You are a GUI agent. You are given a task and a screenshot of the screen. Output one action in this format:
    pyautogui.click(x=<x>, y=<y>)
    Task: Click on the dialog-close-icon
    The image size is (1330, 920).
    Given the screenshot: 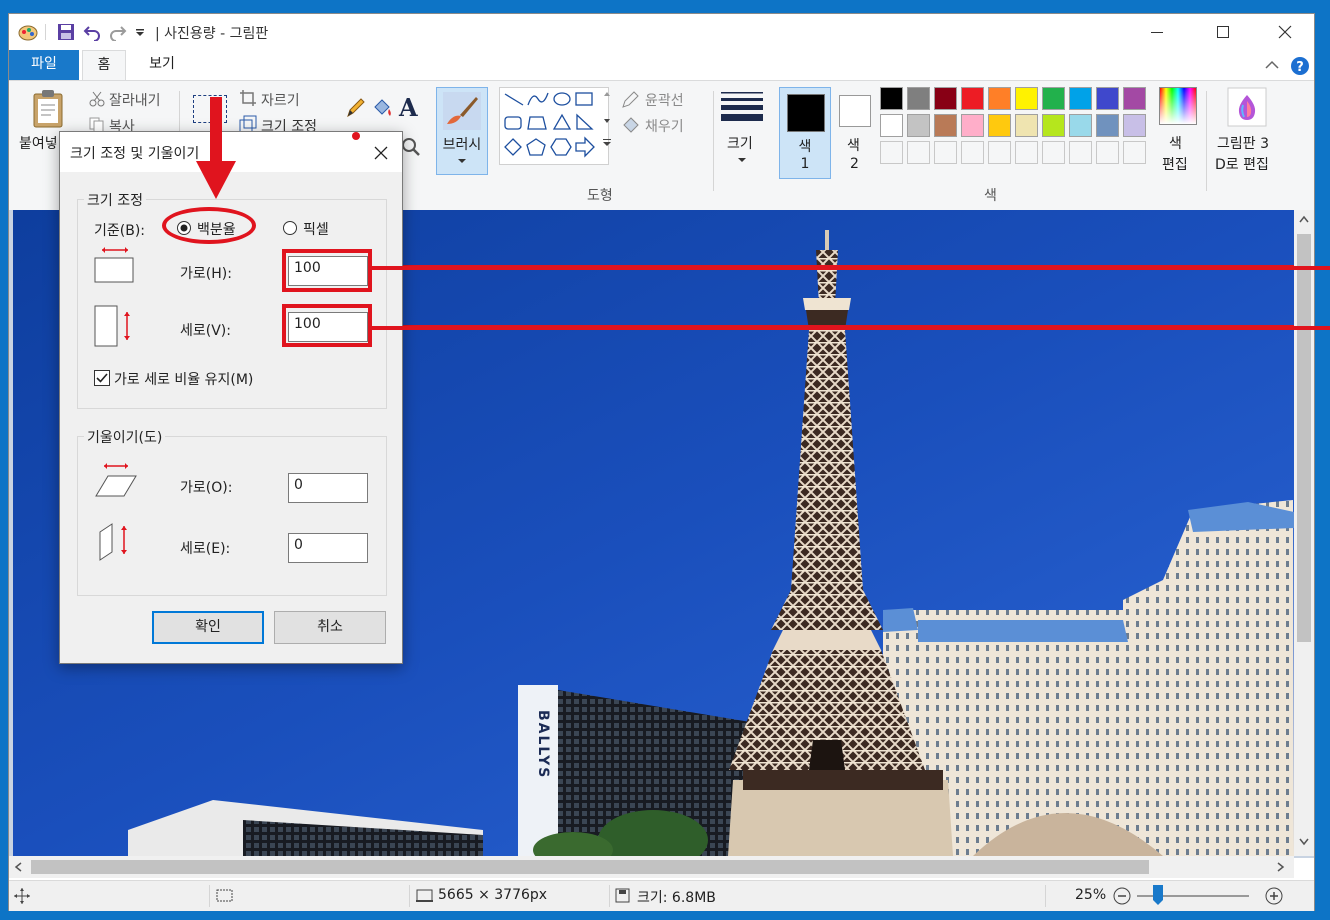 What is the action you would take?
    pyautogui.click(x=381, y=153)
    